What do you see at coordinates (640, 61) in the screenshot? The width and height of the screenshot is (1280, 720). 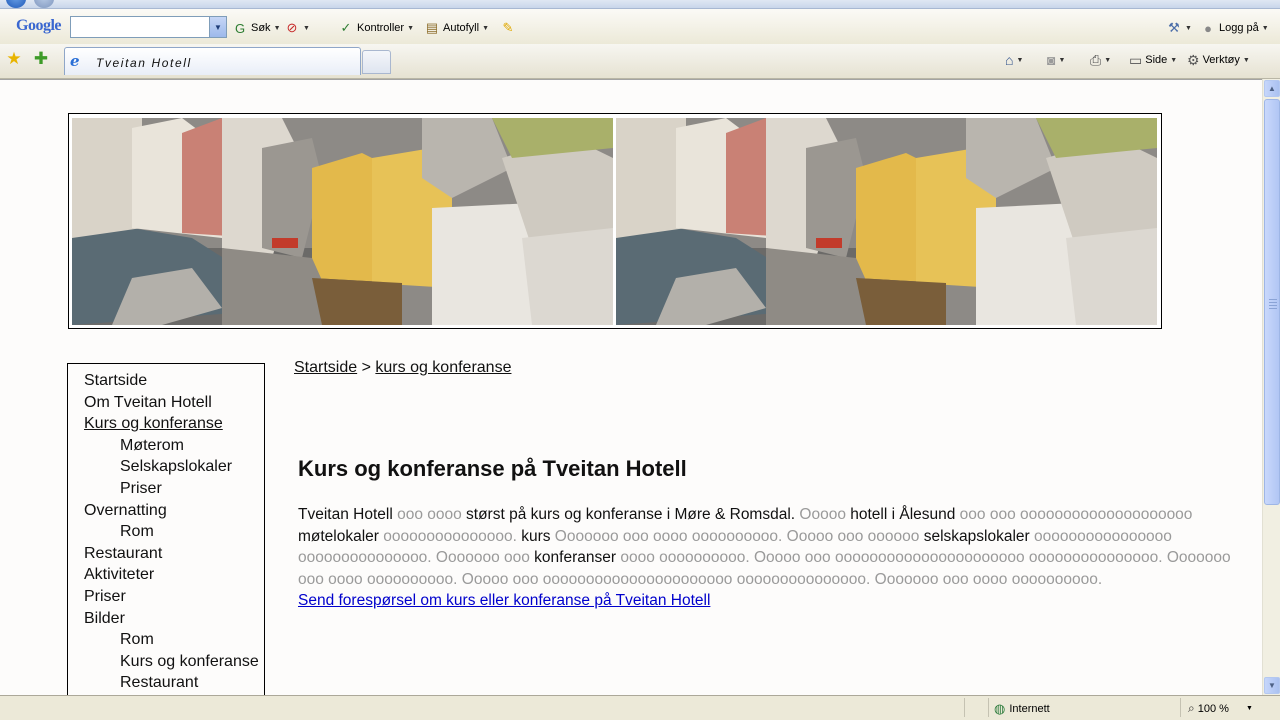 I see `tab-bar: ★ ✚ e Tveitan Hotell` at bounding box center [640, 61].